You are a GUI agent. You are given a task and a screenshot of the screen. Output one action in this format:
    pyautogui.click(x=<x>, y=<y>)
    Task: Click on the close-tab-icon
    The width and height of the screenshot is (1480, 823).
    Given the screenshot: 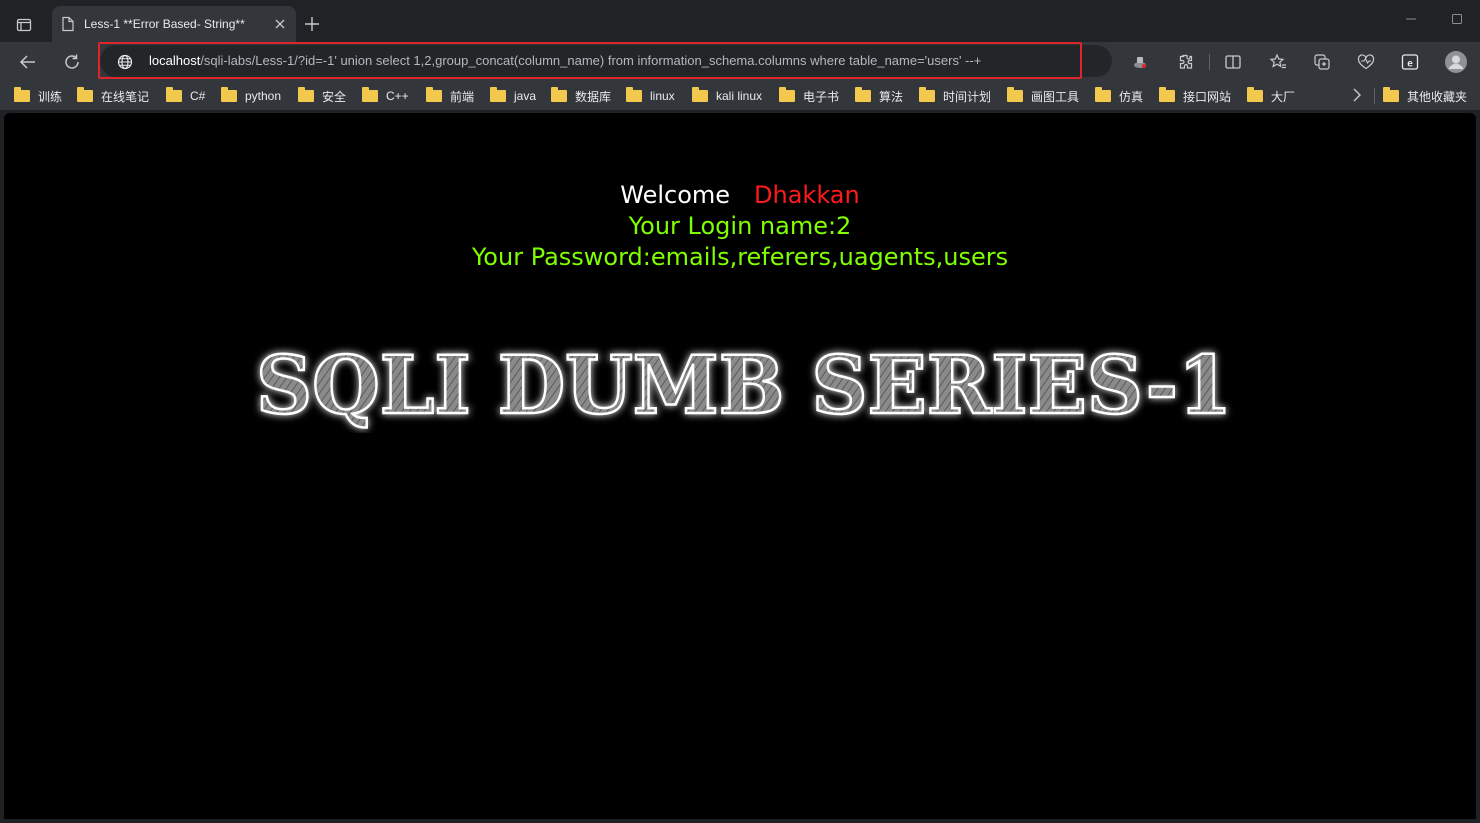 What is the action you would take?
    pyautogui.click(x=280, y=24)
    